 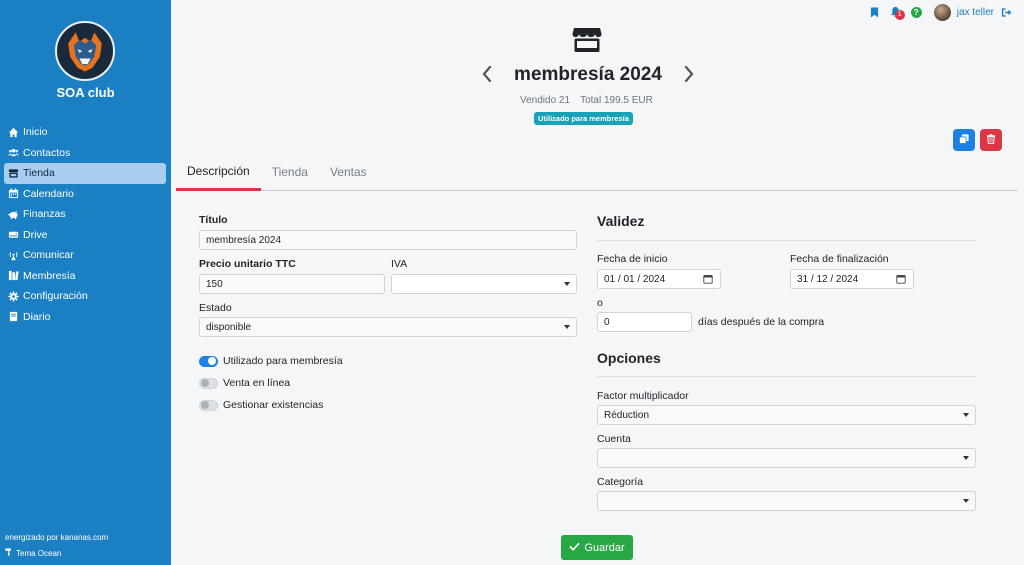 What do you see at coordinates (208, 383) in the screenshot?
I see `online-sale-switch` at bounding box center [208, 383].